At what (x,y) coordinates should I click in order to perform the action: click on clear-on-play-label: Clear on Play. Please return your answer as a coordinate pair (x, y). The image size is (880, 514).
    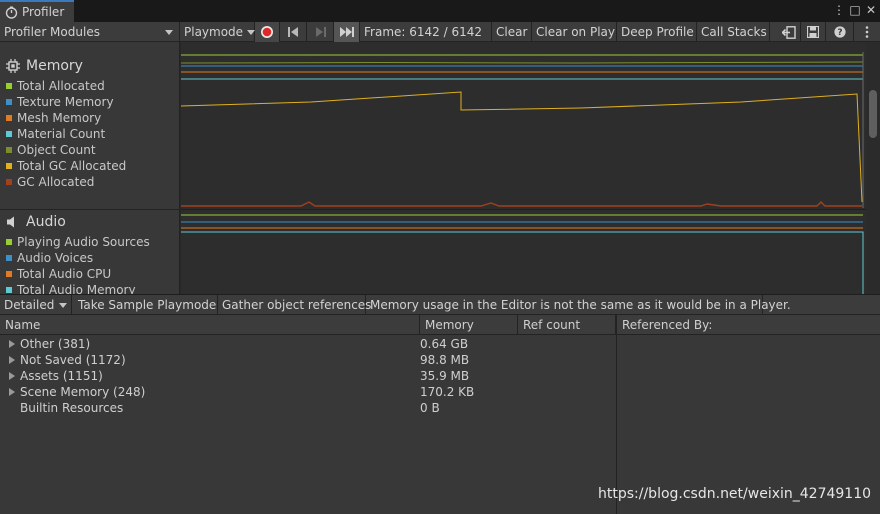
    Looking at the image, I should click on (575, 32).